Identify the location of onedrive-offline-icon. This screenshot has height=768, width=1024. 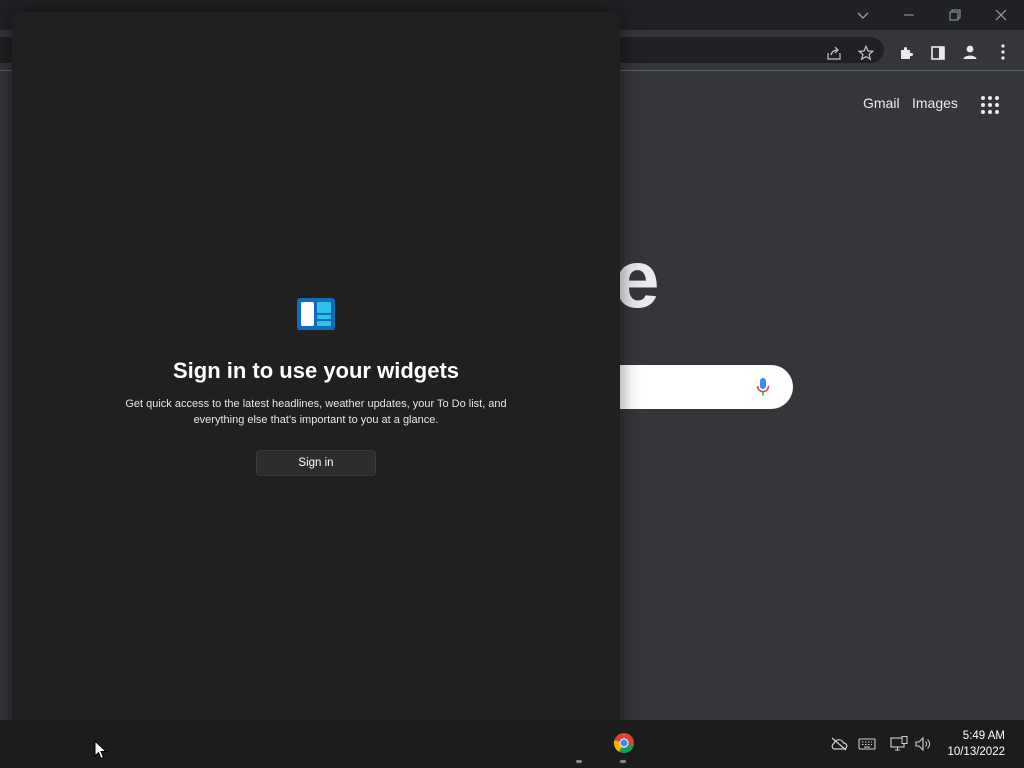
(839, 744).